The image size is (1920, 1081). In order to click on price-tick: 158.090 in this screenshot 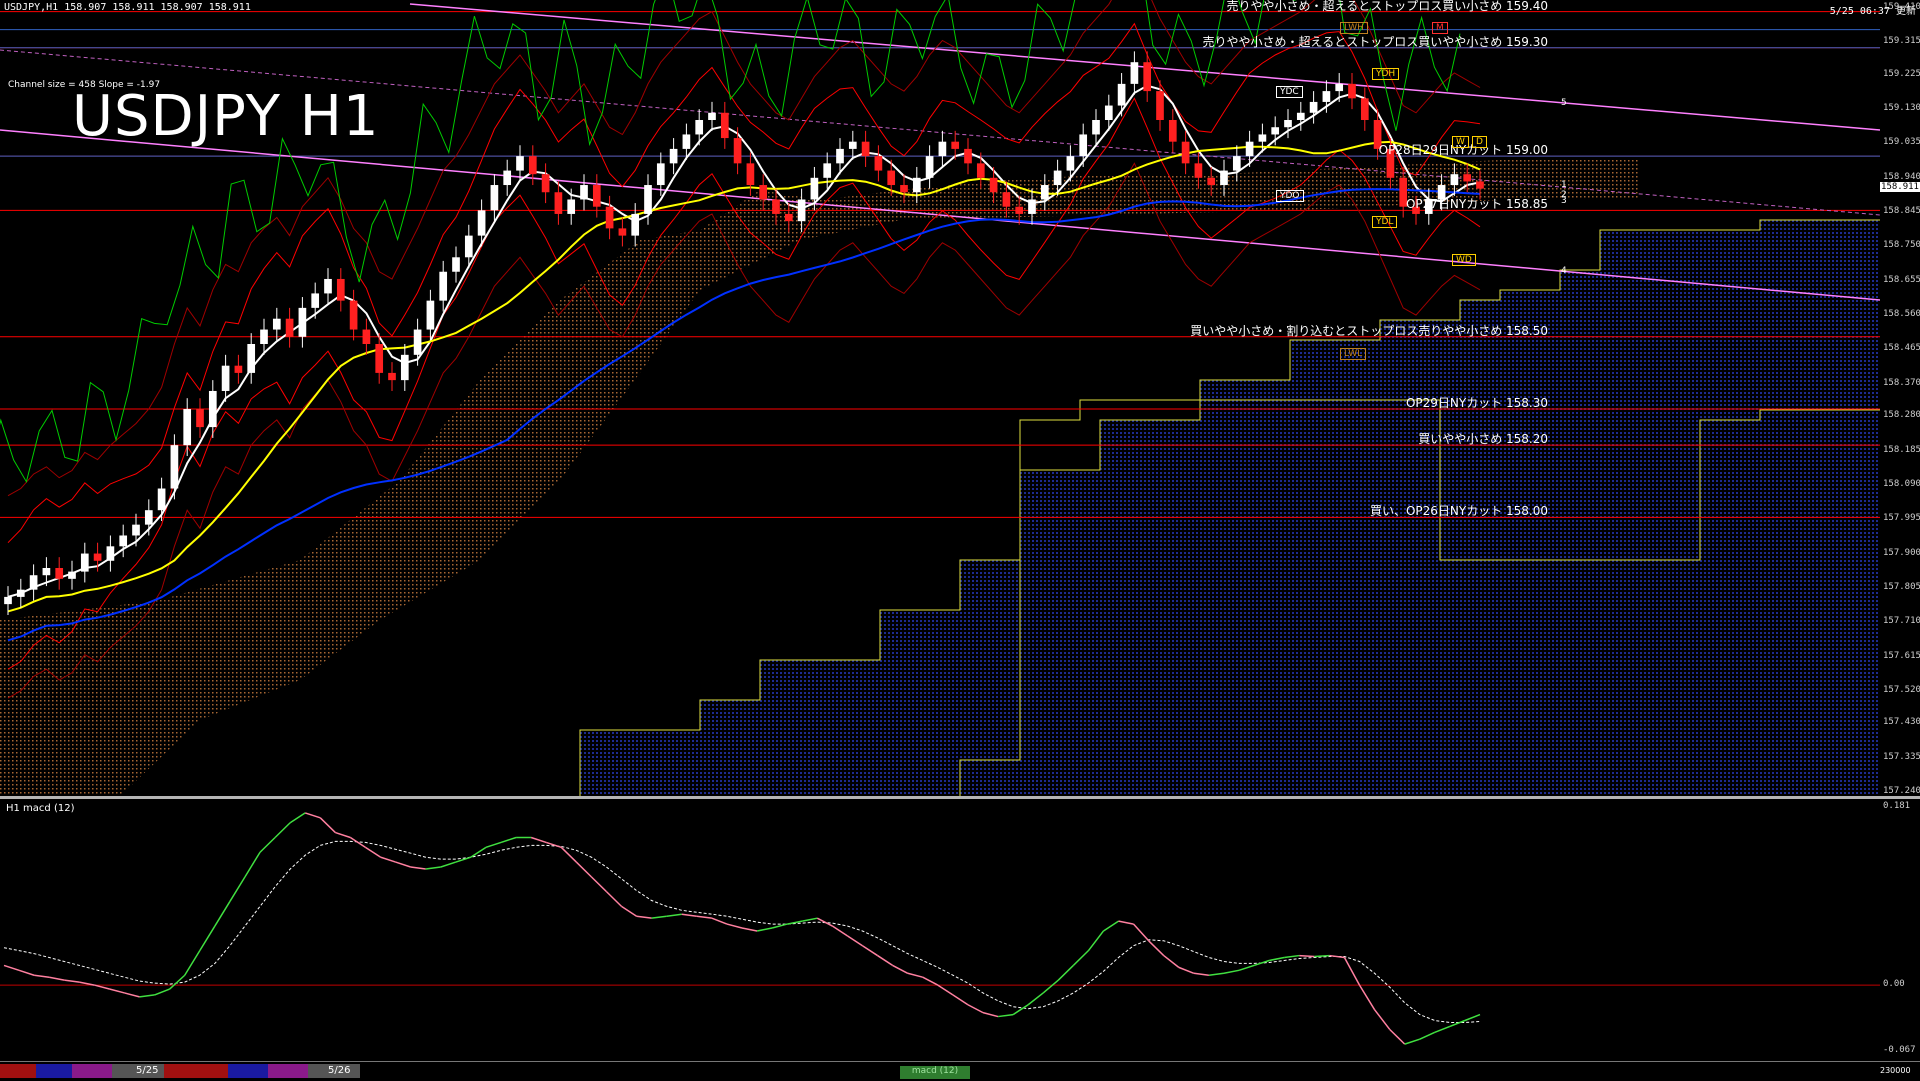, I will do `click(1901, 483)`.